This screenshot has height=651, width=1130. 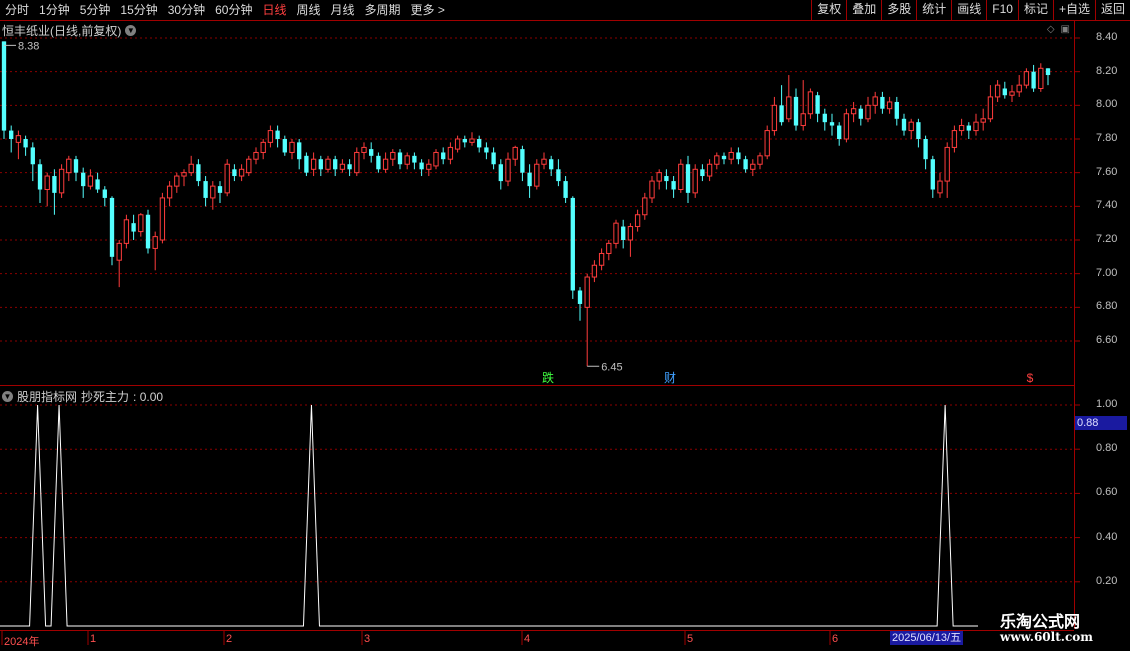 I want to click on watermark-title: 乐淘公式网, so click(x=1040, y=621).